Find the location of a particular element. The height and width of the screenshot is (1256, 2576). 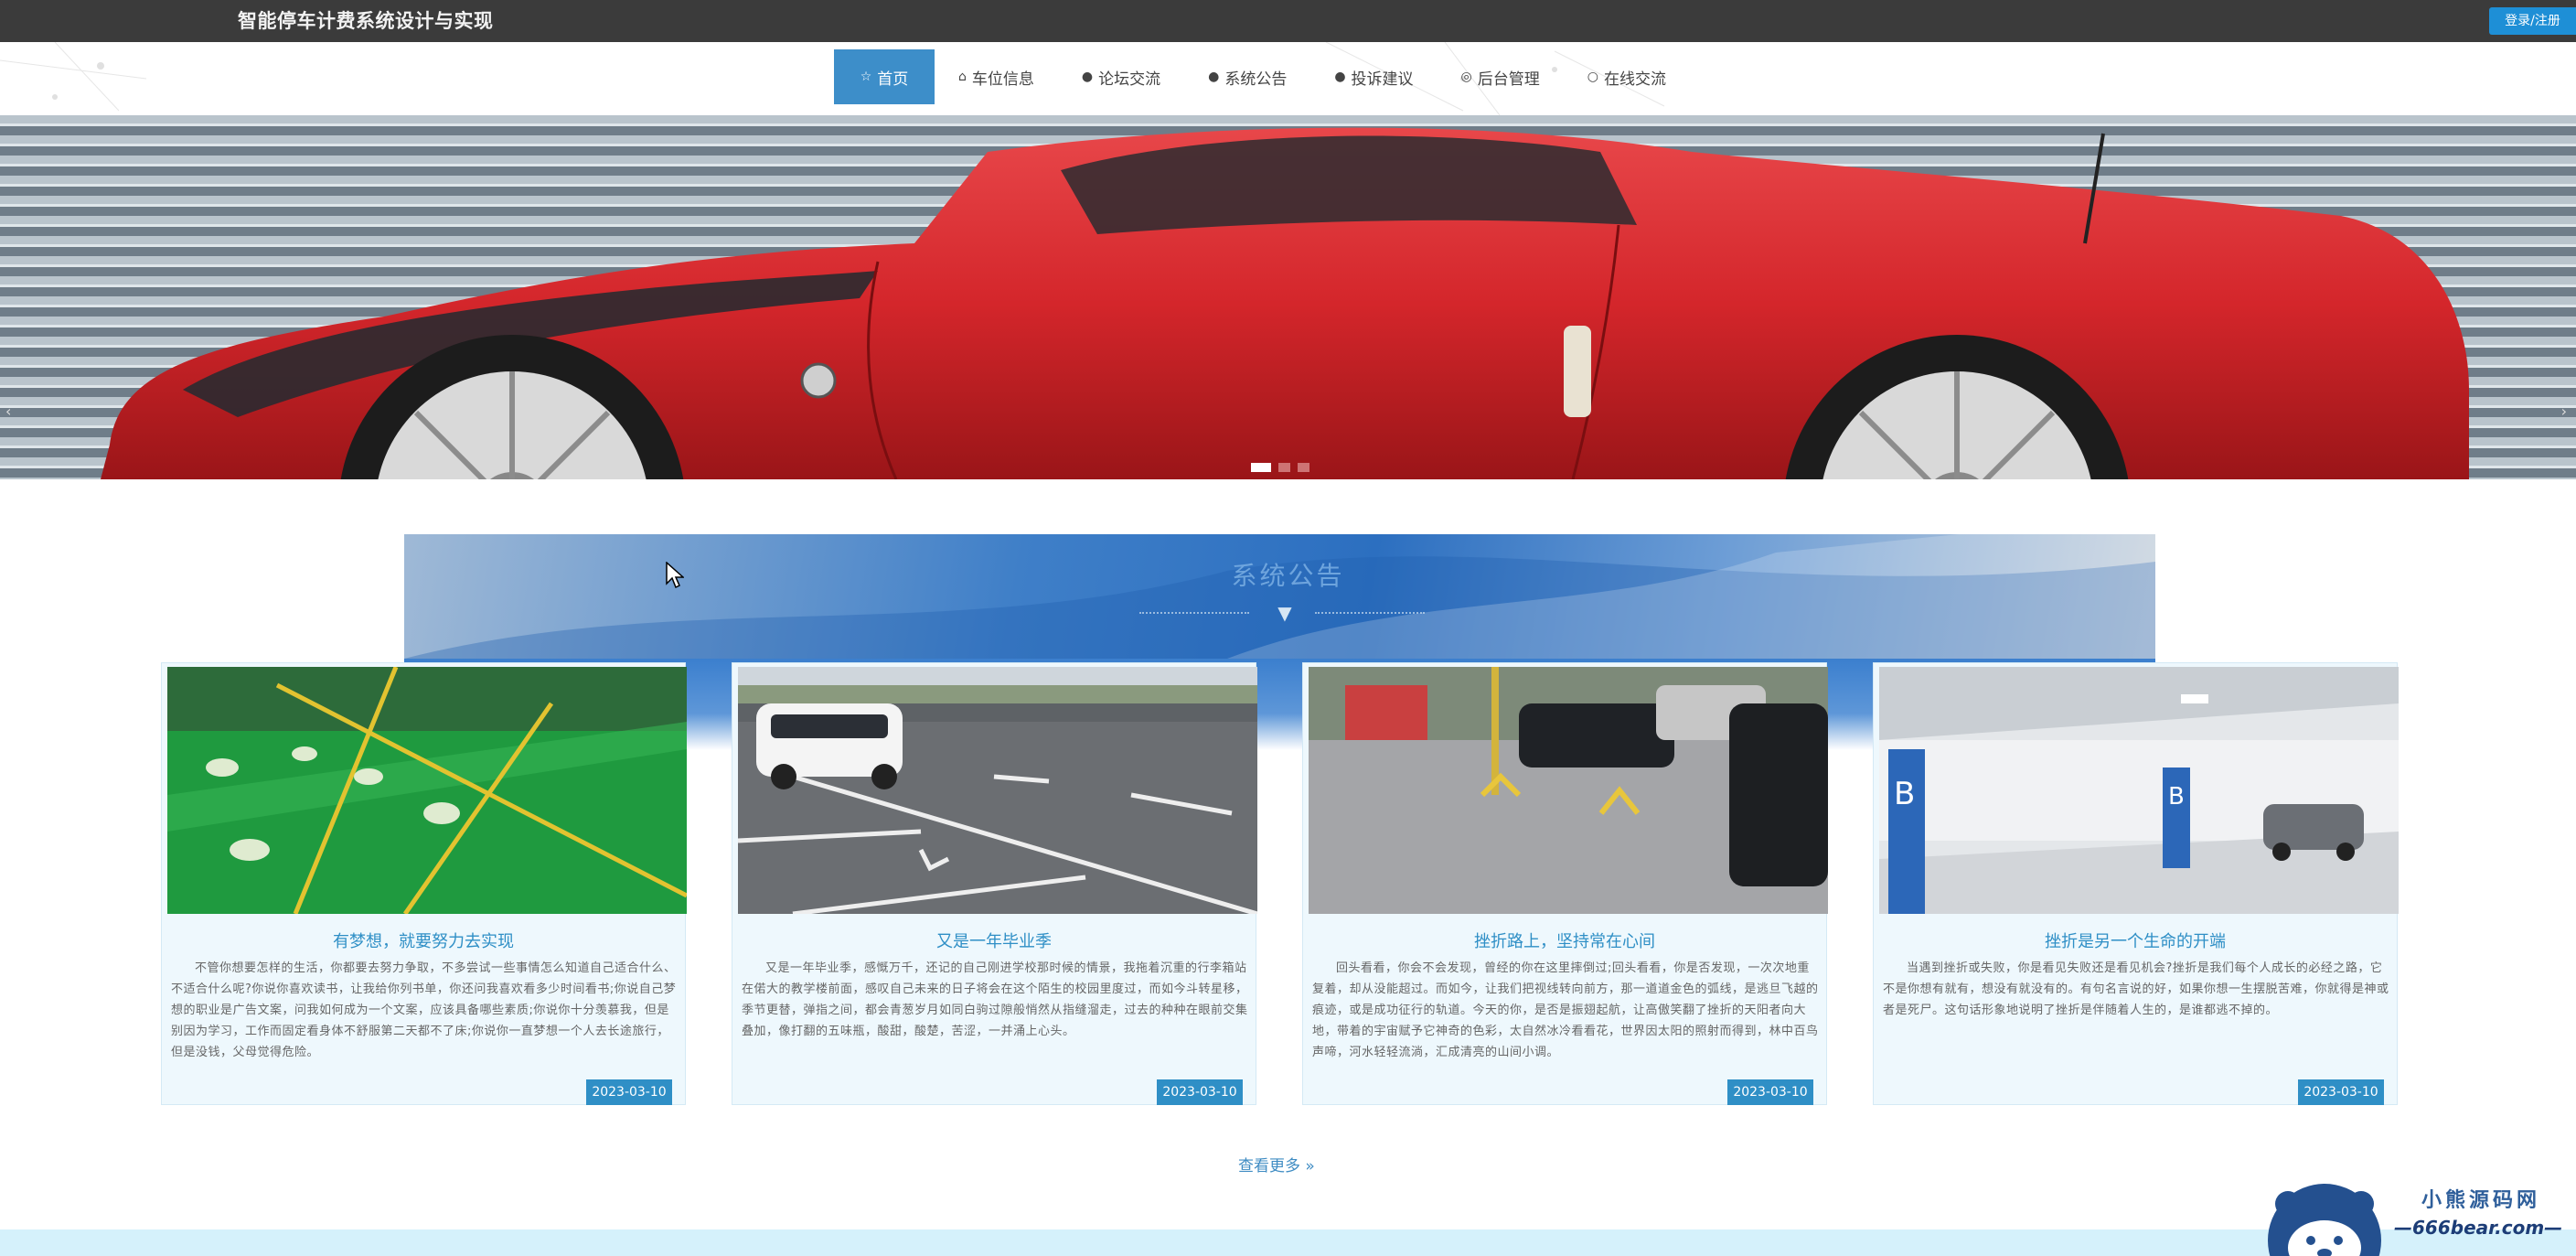

nav-online-chat: ○ 在线交流 is located at coordinates (1627, 76).